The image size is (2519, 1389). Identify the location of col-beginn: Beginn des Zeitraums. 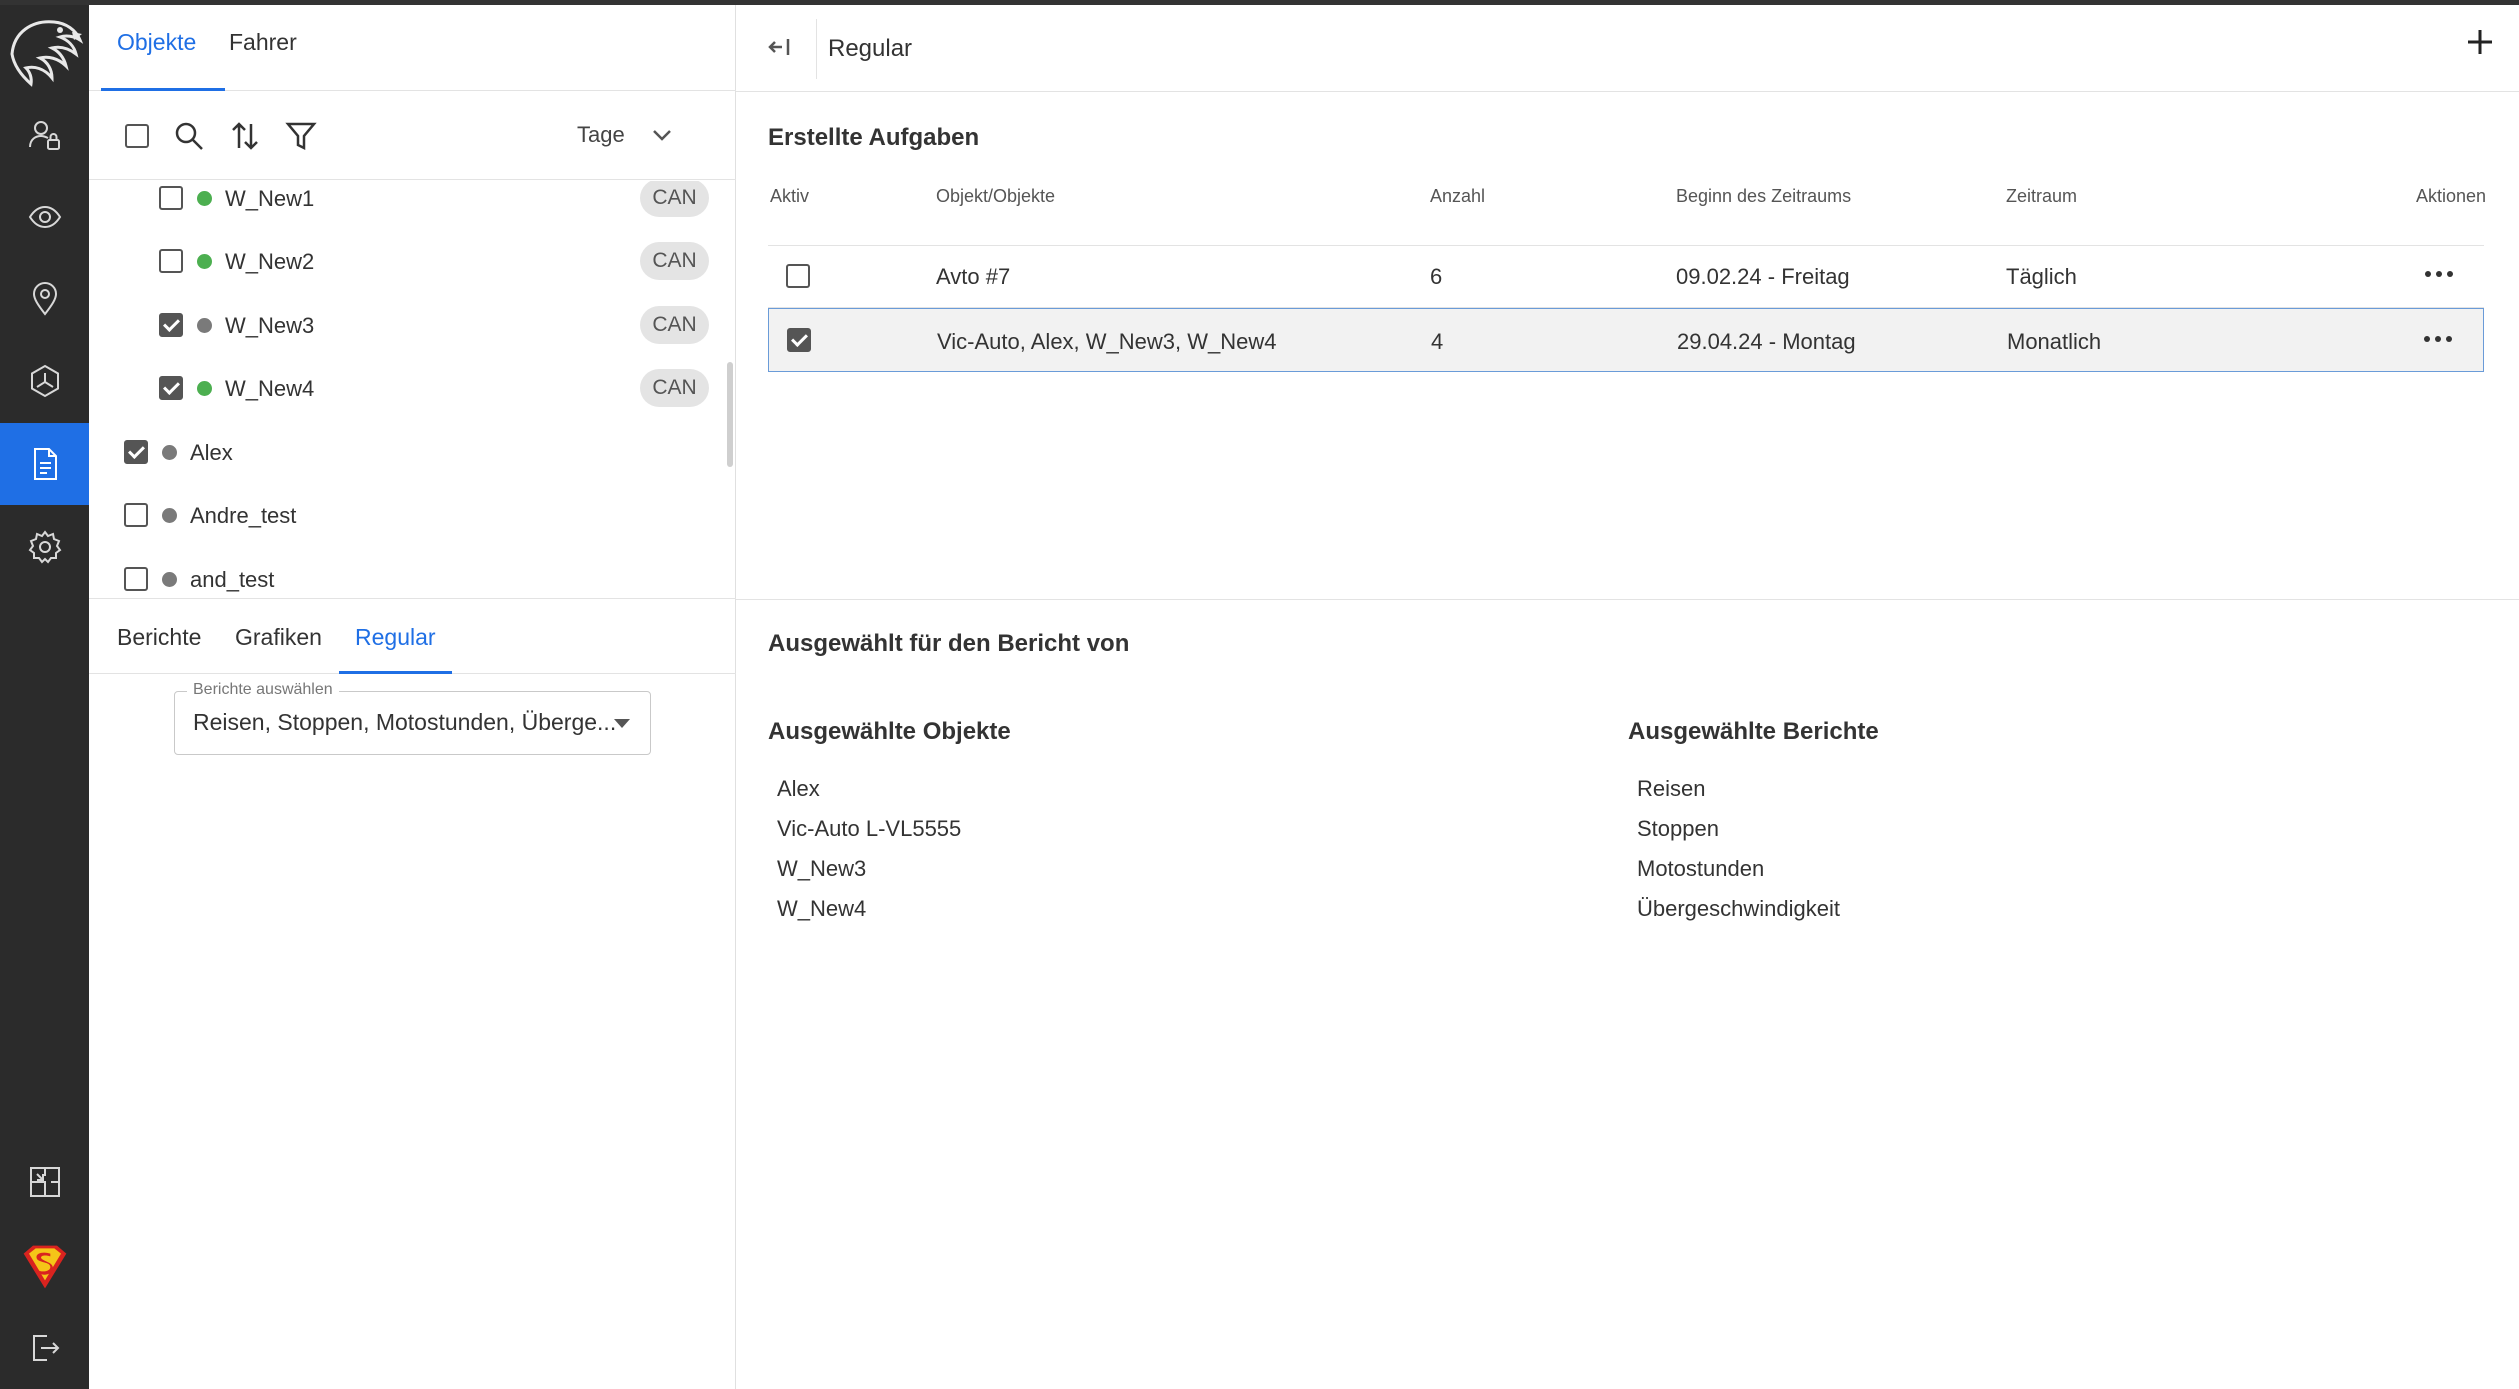
(1764, 196).